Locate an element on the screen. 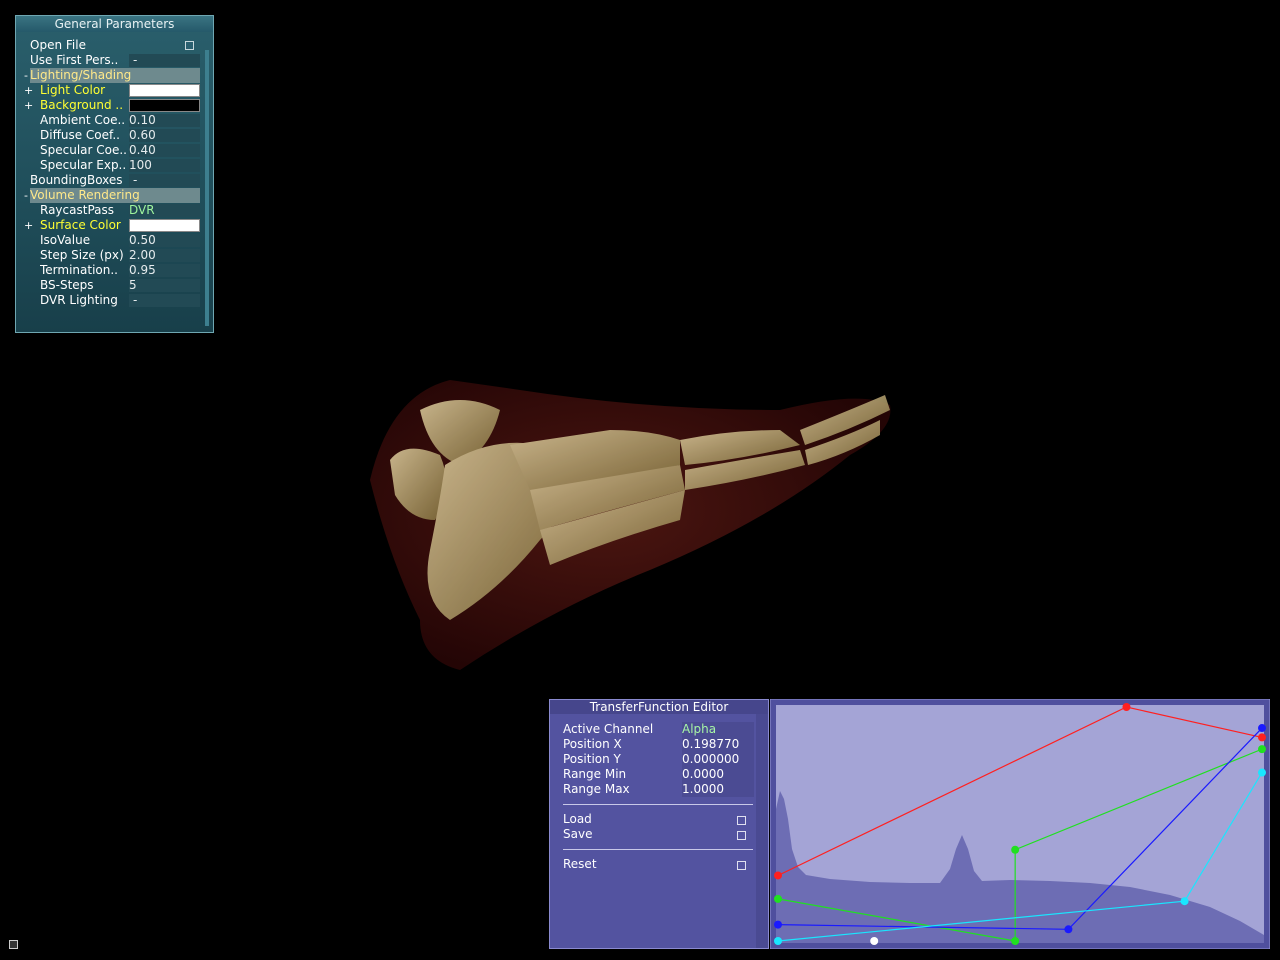 The image size is (1280, 960). param-row-diffuse-coef: Diffuse Coef.. 0.60 is located at coordinates (110, 135).